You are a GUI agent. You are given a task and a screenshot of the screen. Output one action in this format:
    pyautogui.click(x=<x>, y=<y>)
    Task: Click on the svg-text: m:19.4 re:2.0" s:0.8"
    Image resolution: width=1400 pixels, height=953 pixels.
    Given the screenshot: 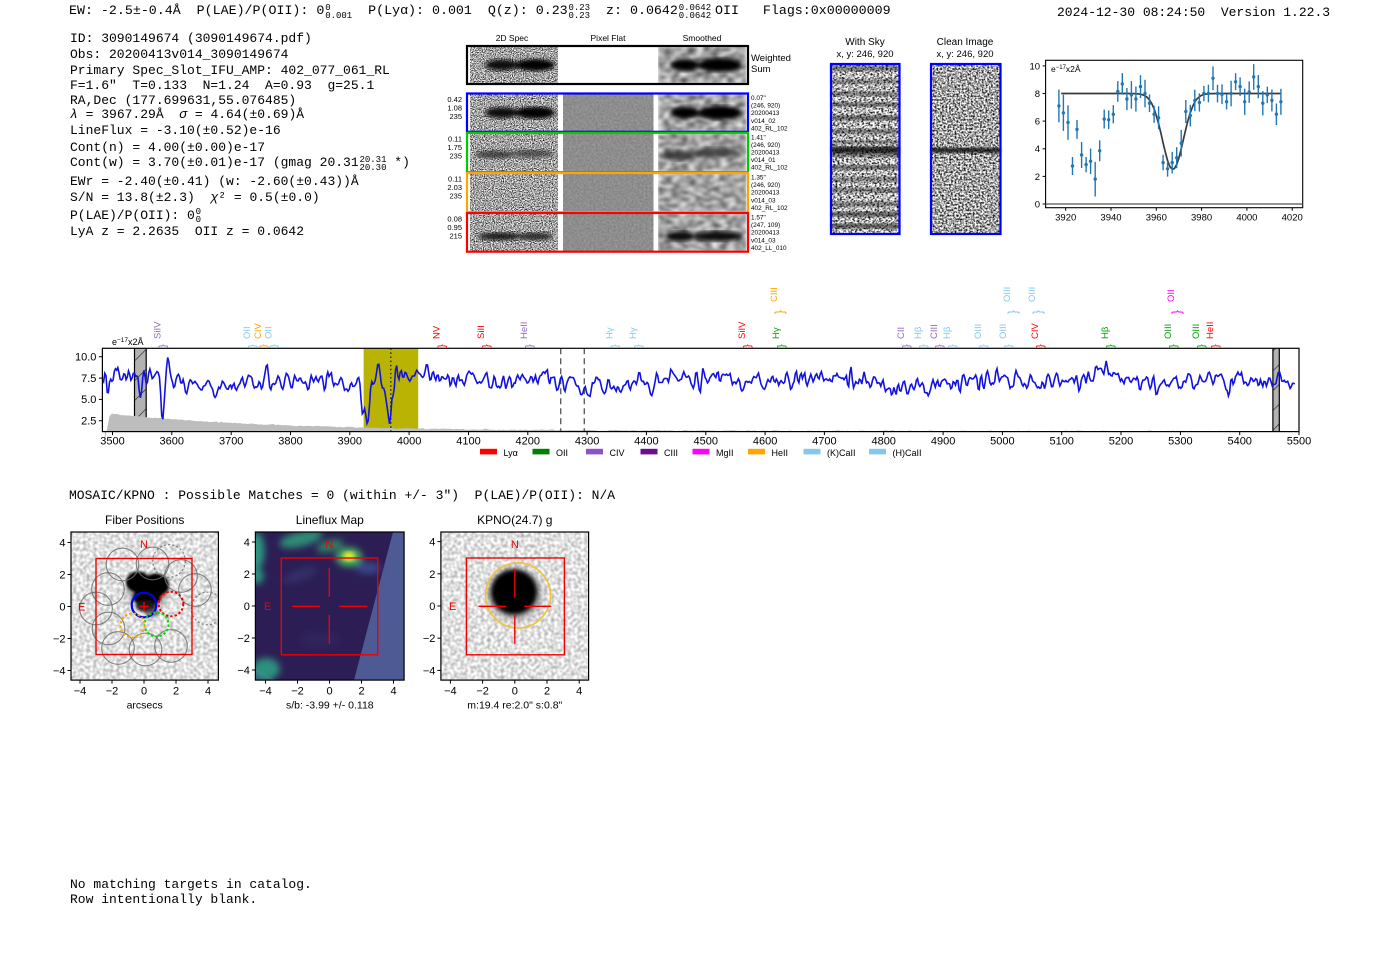 What is the action you would take?
    pyautogui.click(x=514, y=706)
    